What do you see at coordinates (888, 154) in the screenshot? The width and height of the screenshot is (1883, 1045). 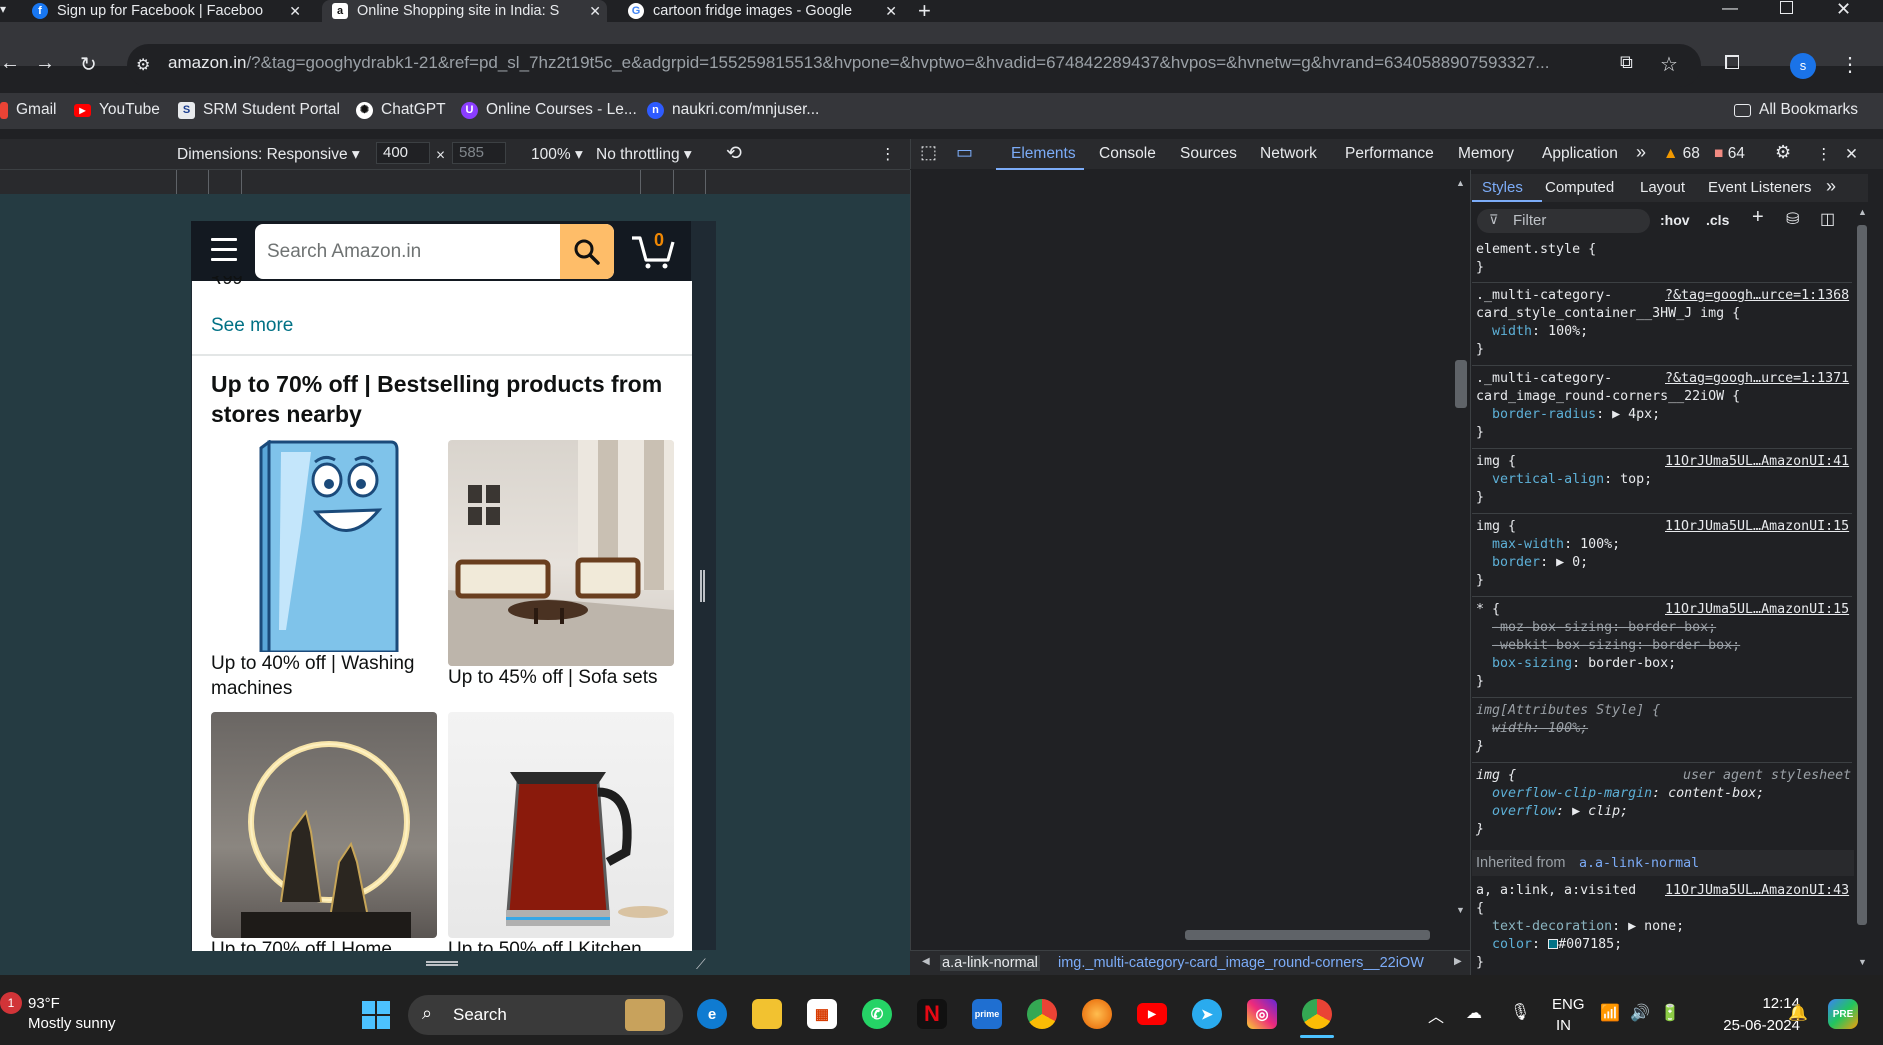 I see `device-more-icon: ⋮` at bounding box center [888, 154].